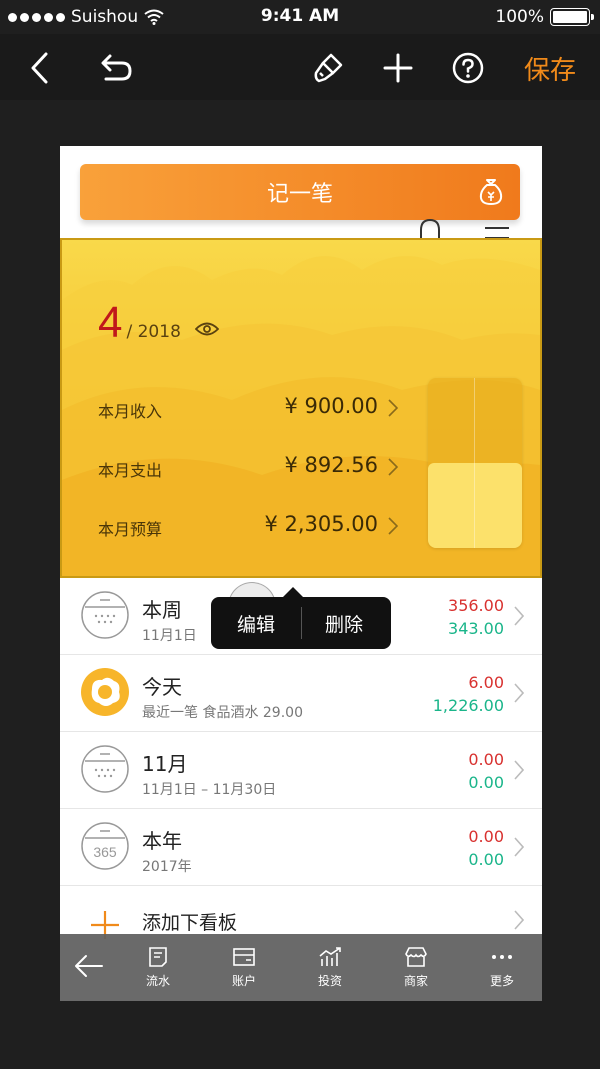 The image size is (600, 1069). Describe the element at coordinates (301, 693) in the screenshot. I see `list-item-today: 今天 最近一笔 食品酒水 29.00 6.00 1,226.00` at that location.